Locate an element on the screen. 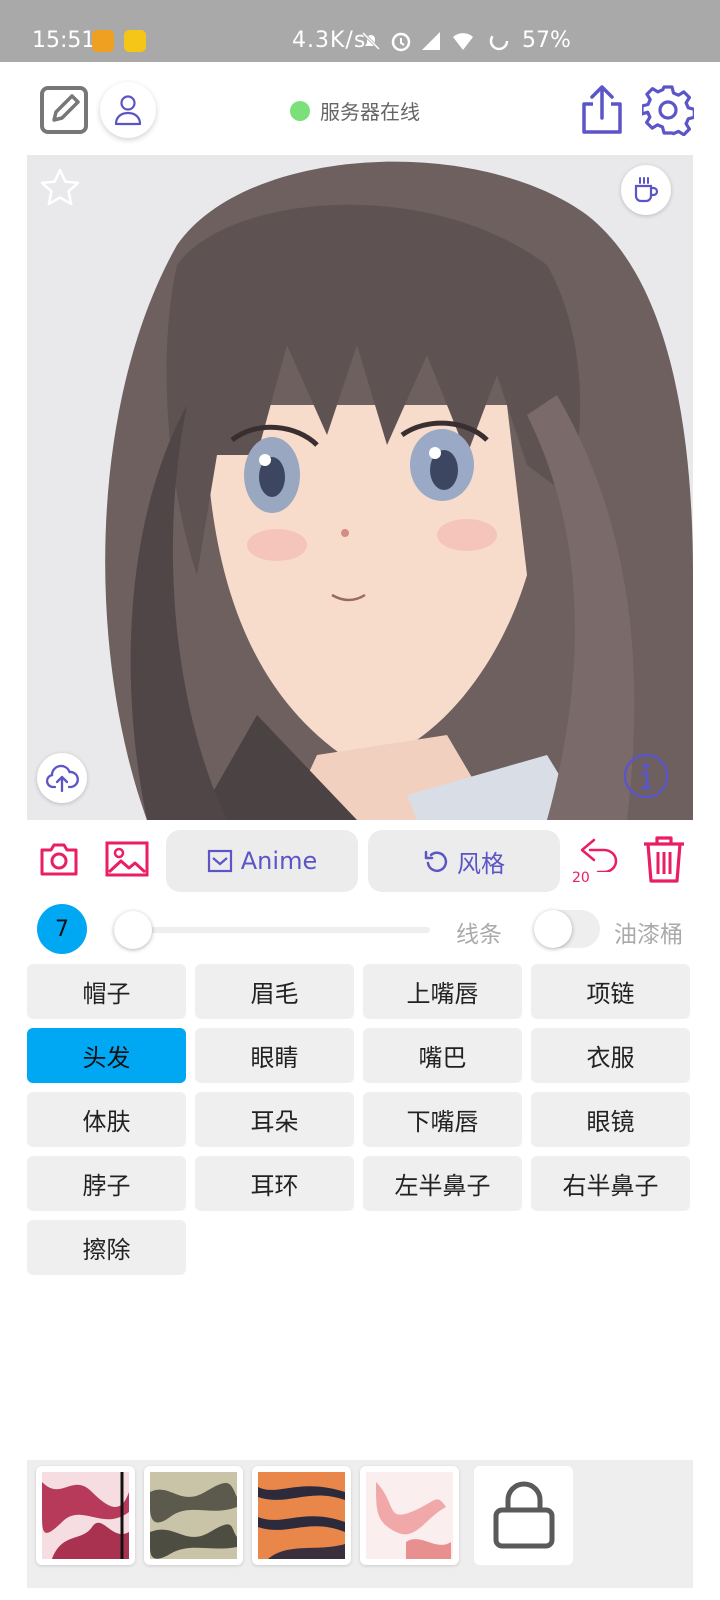 This screenshot has width=720, height=1600. texture-pink-image is located at coordinates (85, 1515).